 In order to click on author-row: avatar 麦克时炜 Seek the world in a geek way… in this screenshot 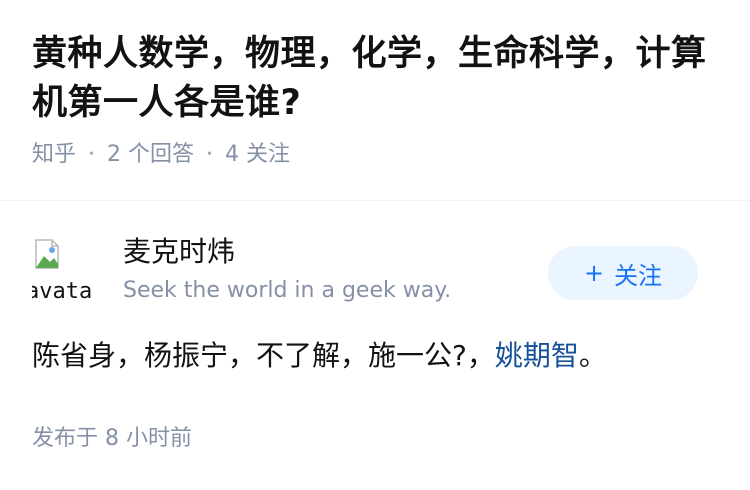, I will do `click(365, 269)`.